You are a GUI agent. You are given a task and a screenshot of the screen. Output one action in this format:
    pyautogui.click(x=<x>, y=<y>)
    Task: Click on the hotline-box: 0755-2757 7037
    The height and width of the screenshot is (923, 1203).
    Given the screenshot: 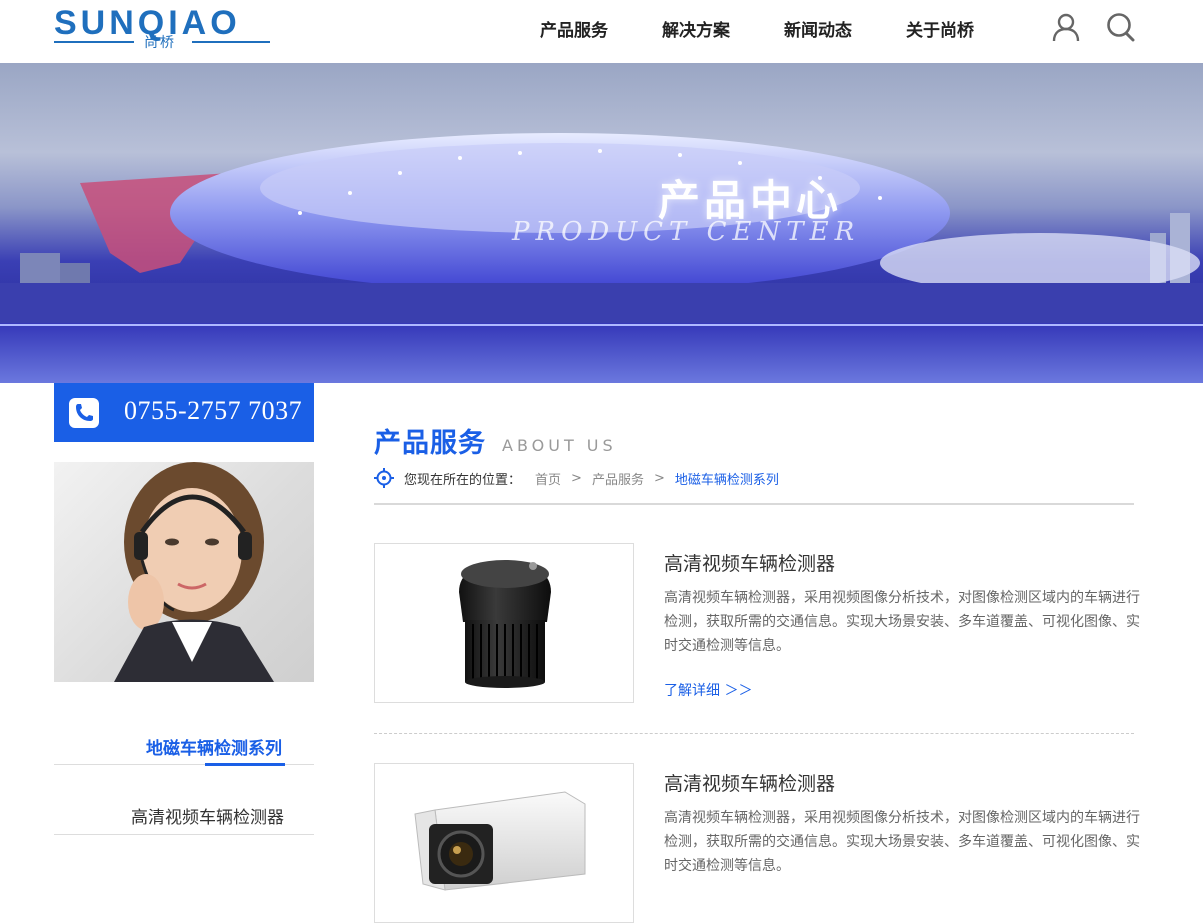 What is the action you would take?
    pyautogui.click(x=184, y=412)
    